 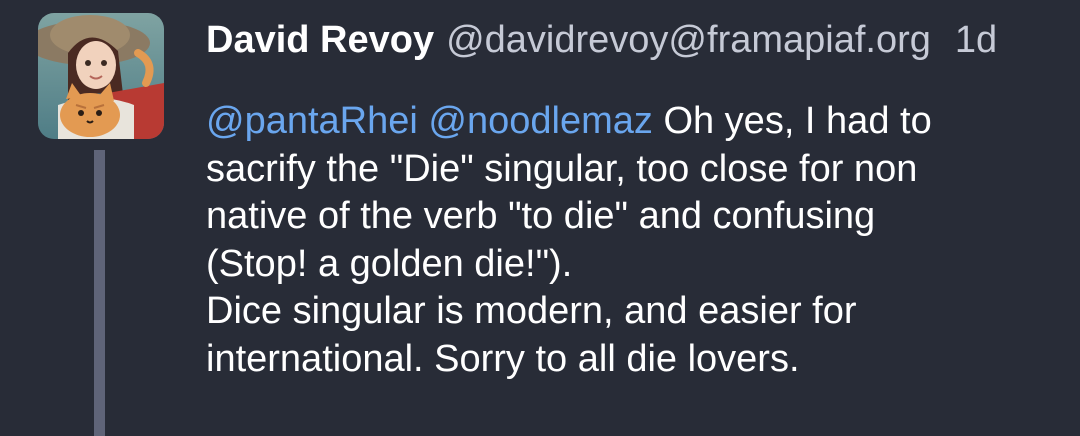 What do you see at coordinates (389, 263) in the screenshot?
I see `status-text-line: (Stop! a golden die!").` at bounding box center [389, 263].